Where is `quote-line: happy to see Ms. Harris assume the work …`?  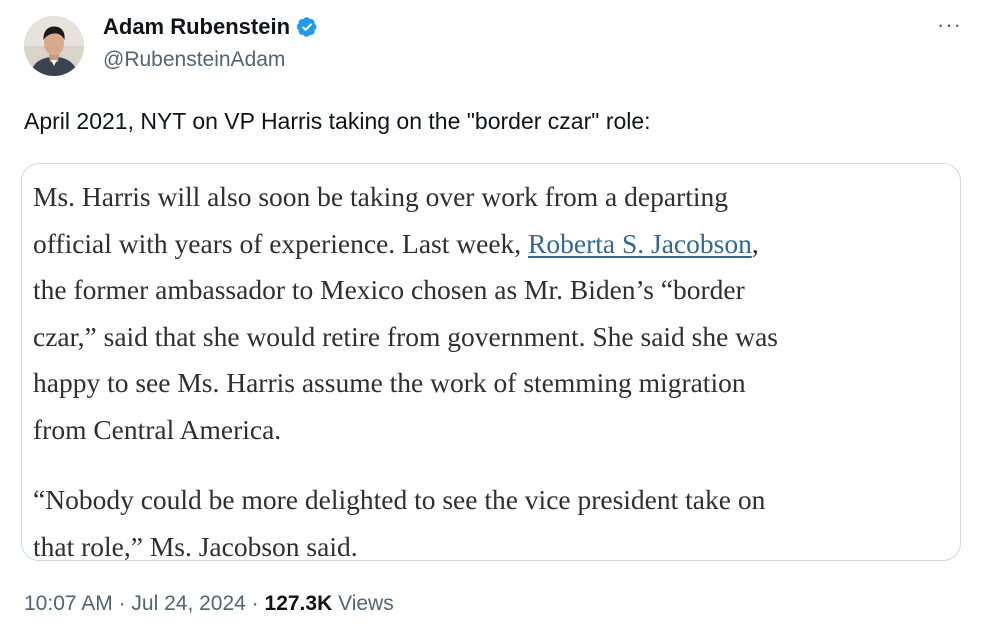 quote-line: happy to see Ms. Harris assume the work … is located at coordinates (389, 382).